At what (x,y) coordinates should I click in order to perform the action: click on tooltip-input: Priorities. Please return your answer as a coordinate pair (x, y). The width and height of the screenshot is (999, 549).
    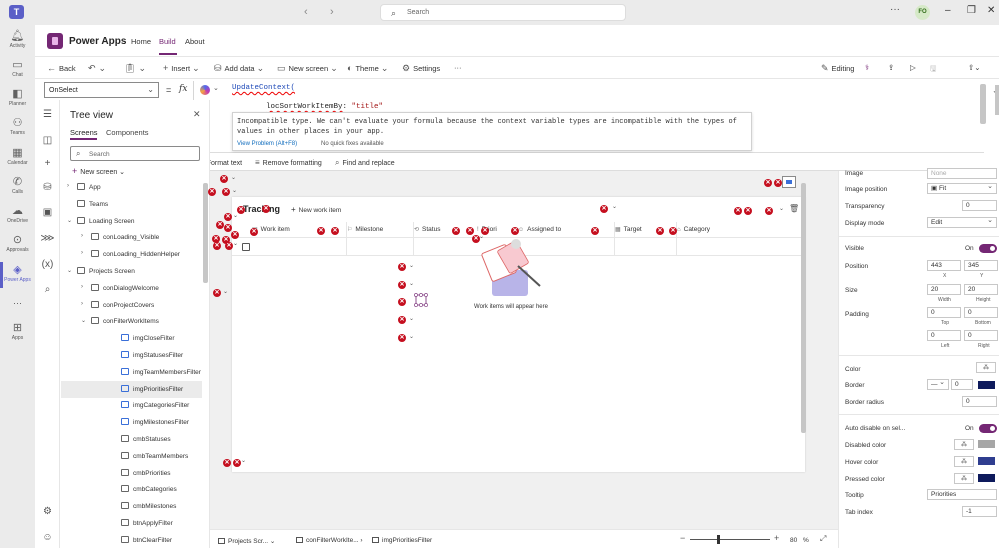
    Looking at the image, I should click on (962, 494).